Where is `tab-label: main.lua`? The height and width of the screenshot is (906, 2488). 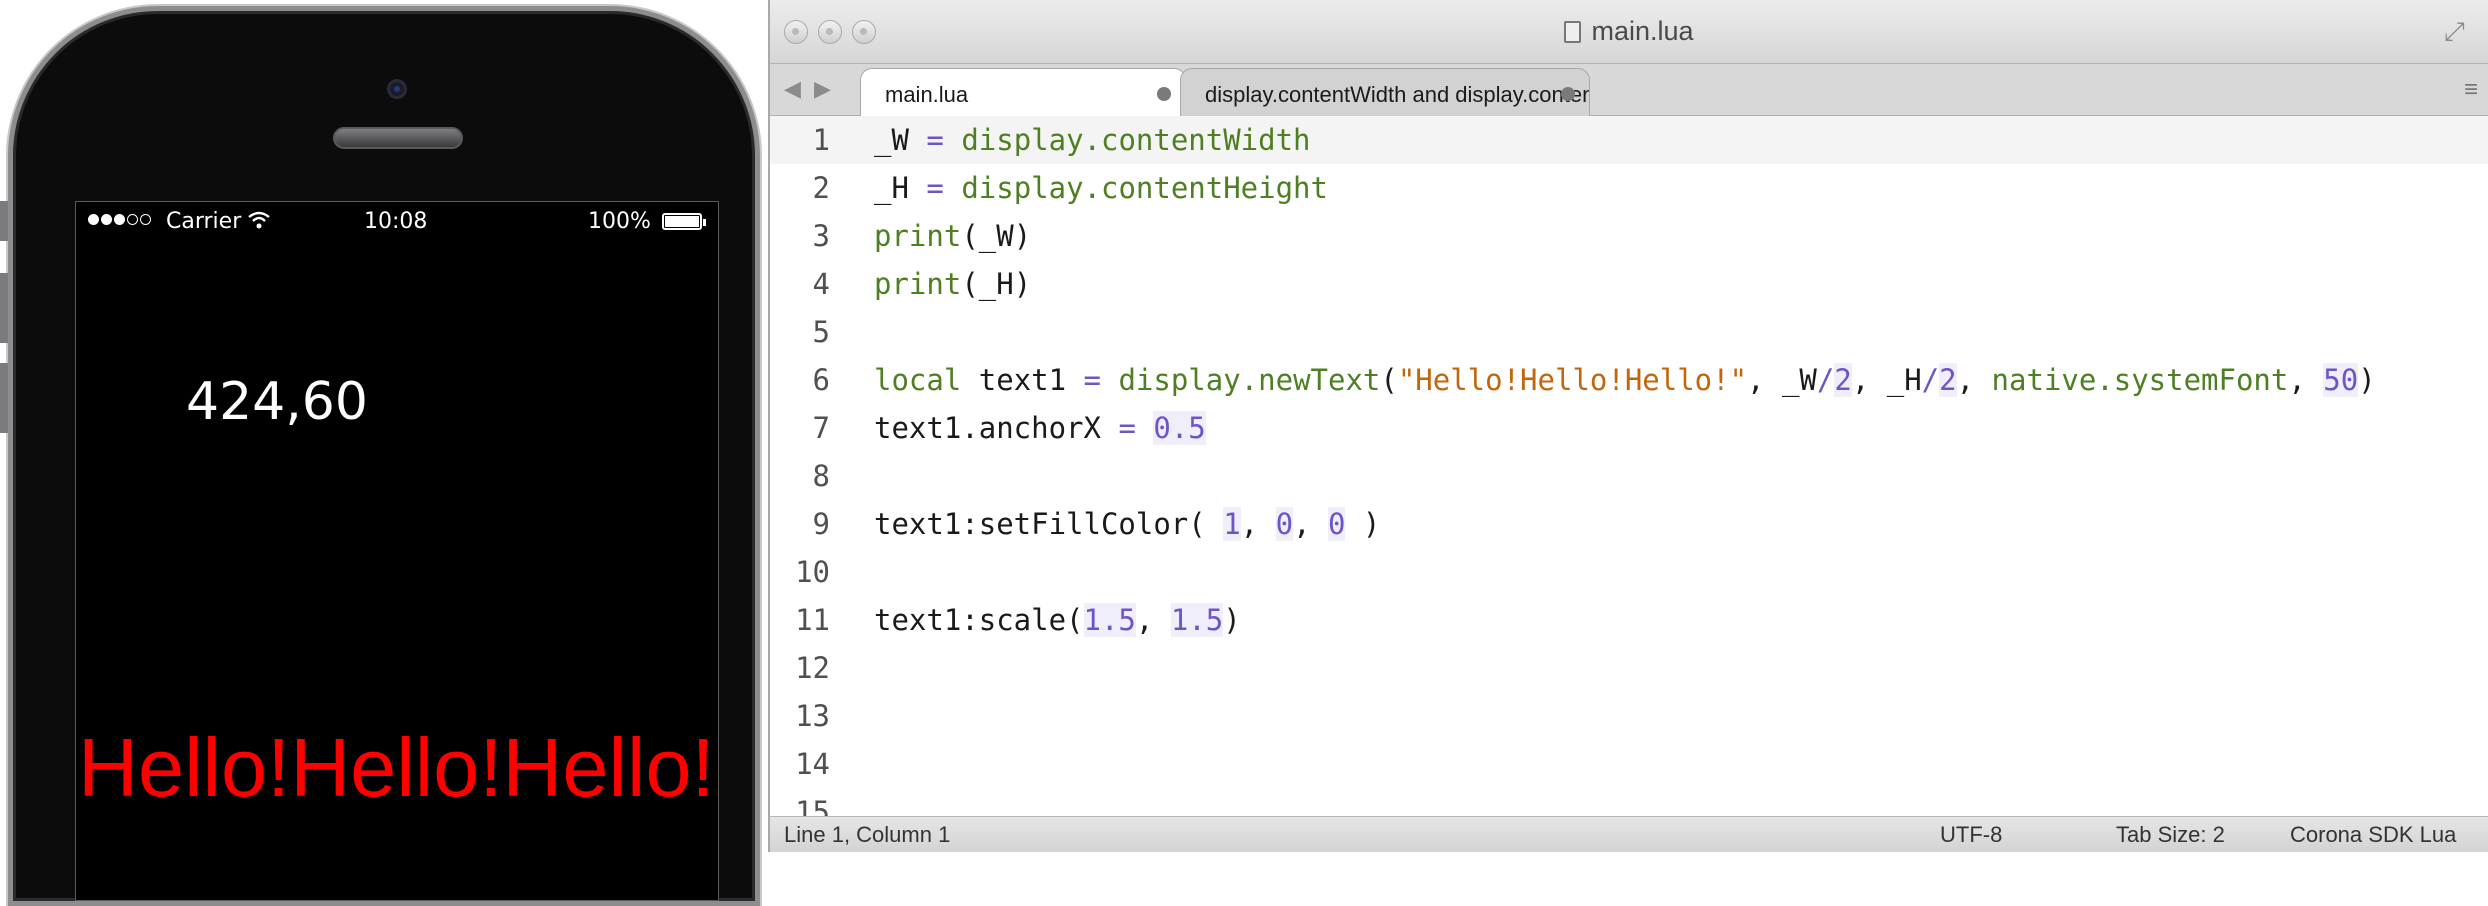 tab-label: main.lua is located at coordinates (927, 94).